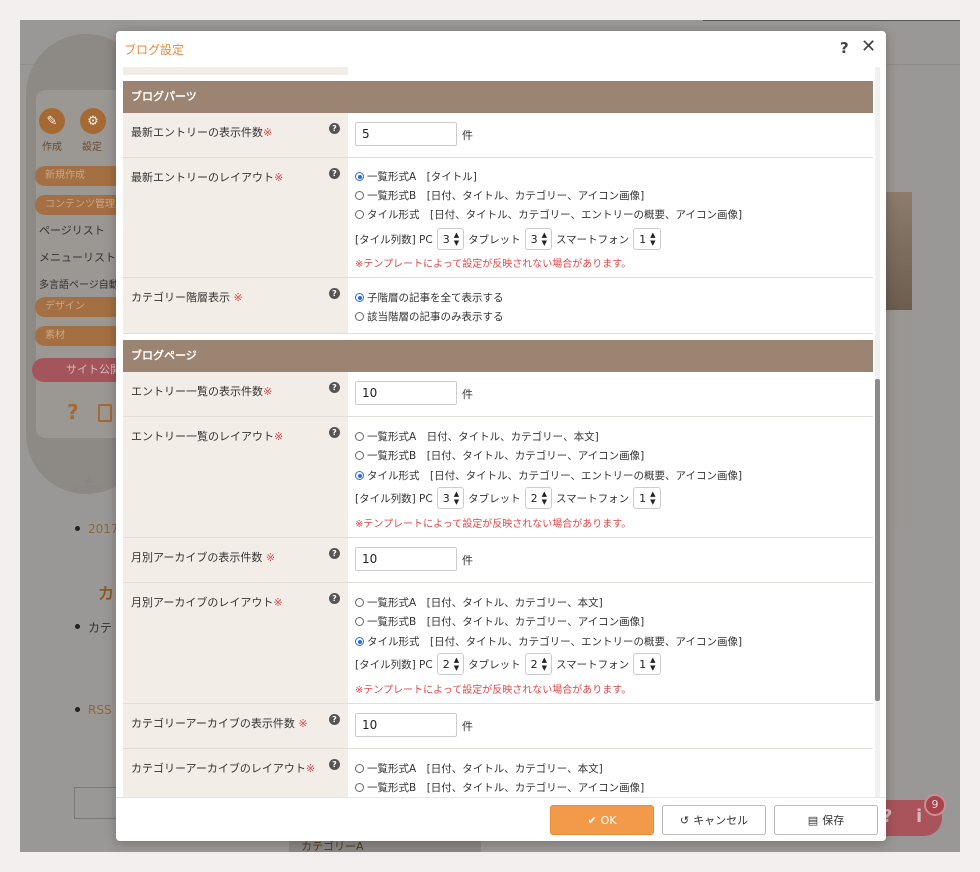 The width and height of the screenshot is (980, 872). What do you see at coordinates (52, 147) in the screenshot?
I see `bg-create-label: 作成` at bounding box center [52, 147].